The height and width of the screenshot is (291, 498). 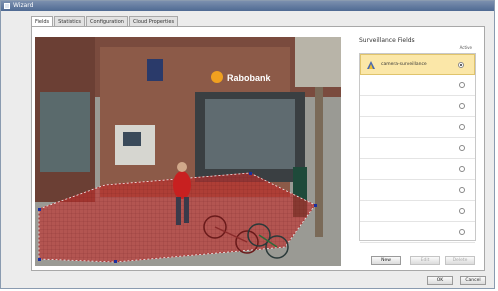 I want to click on field-name: camera-surveillance, so click(x=404, y=64).